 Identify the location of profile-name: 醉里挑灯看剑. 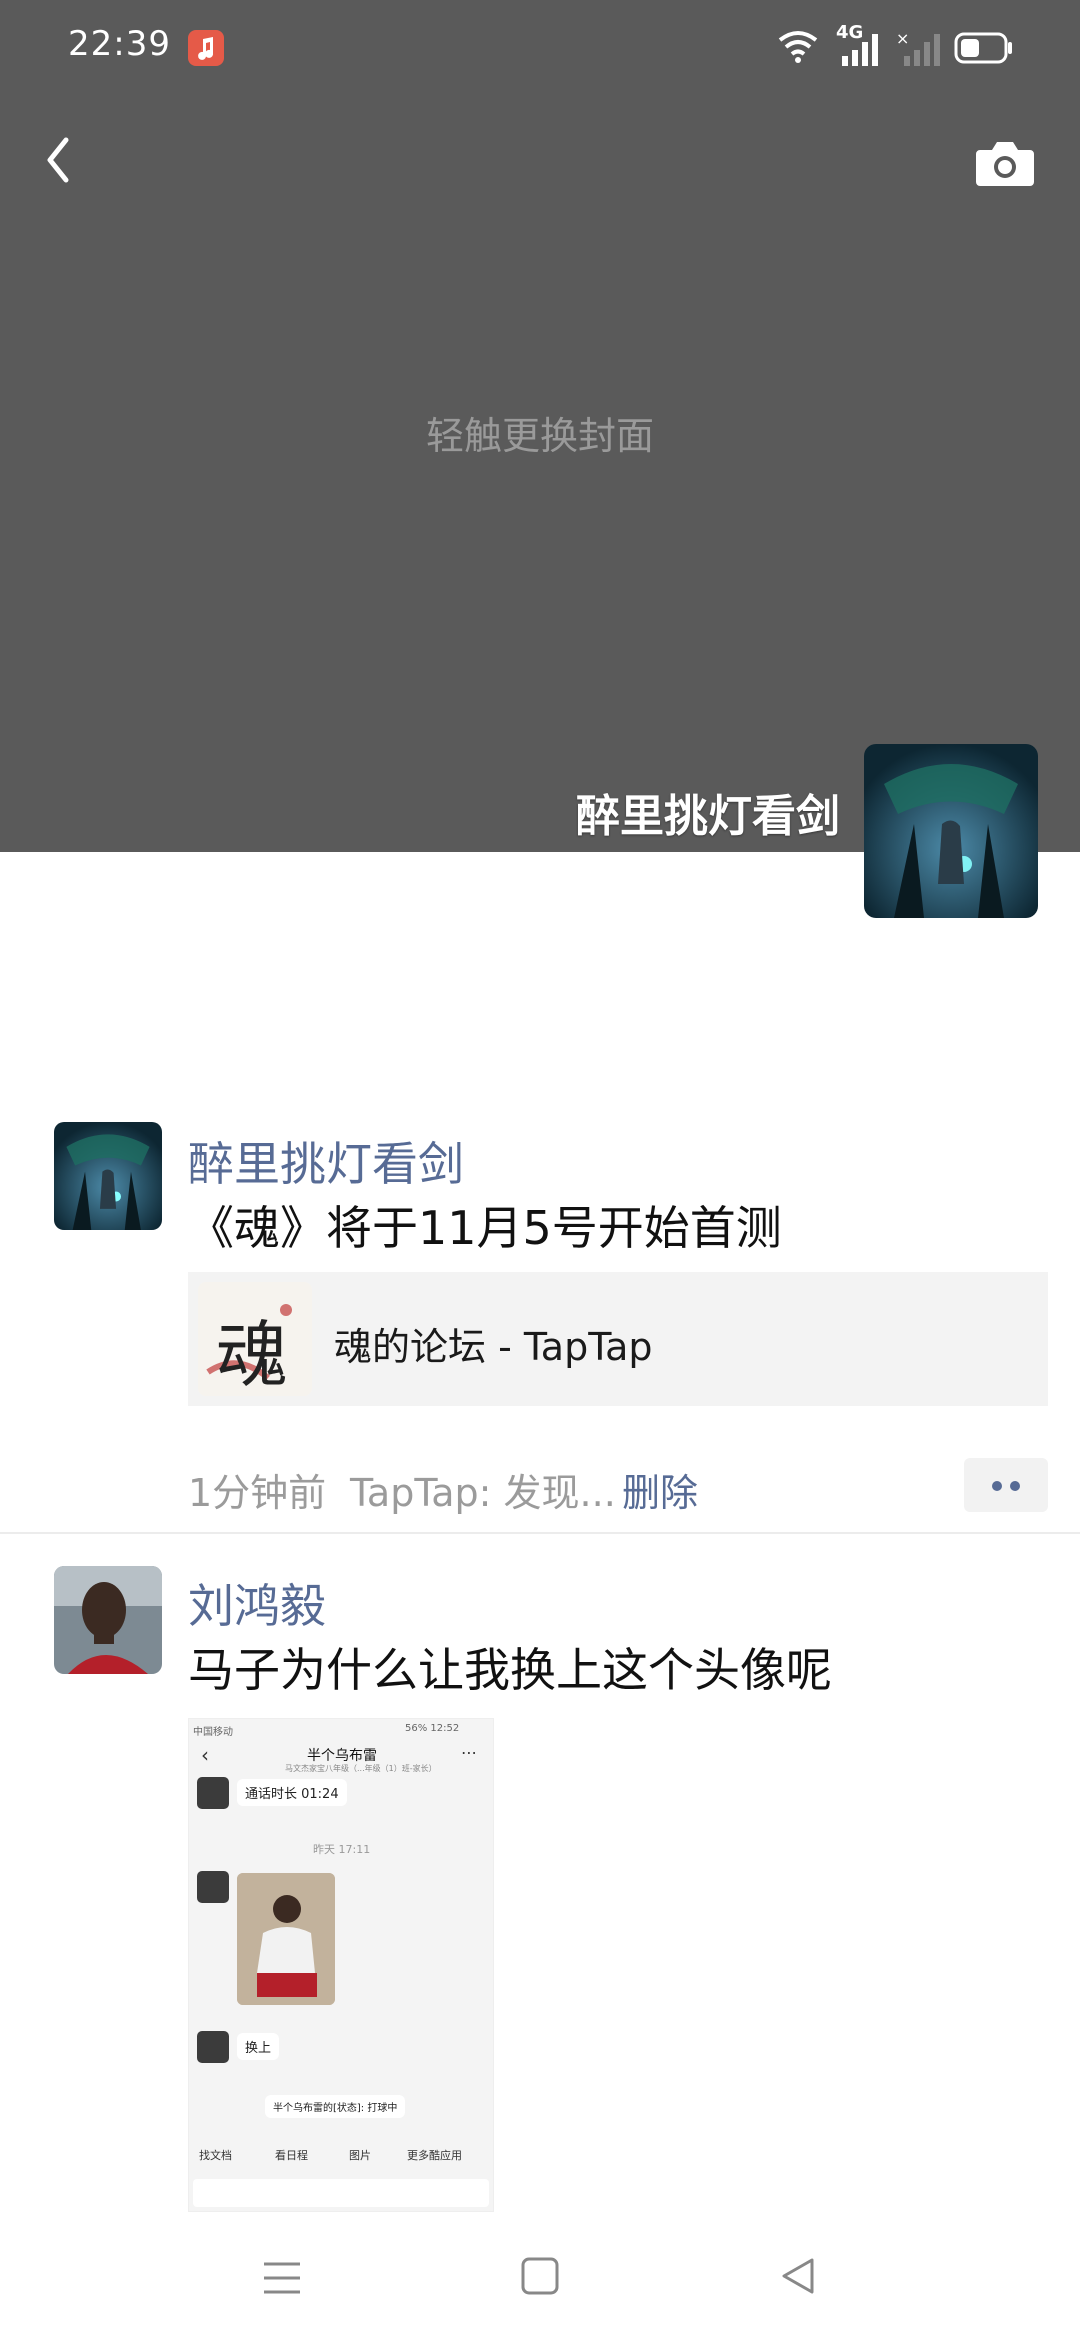
(708, 816).